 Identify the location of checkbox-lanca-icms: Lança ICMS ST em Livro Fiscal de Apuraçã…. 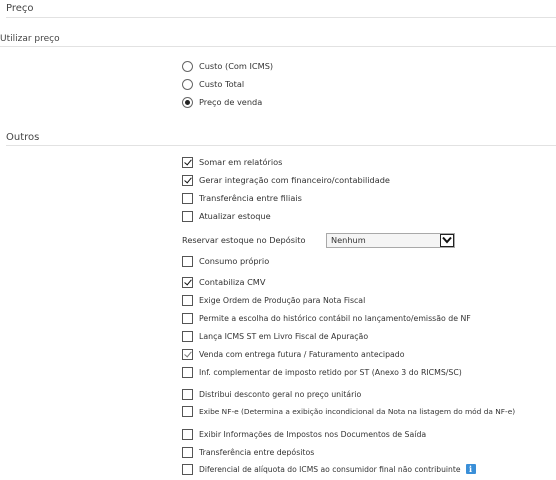
(275, 336).